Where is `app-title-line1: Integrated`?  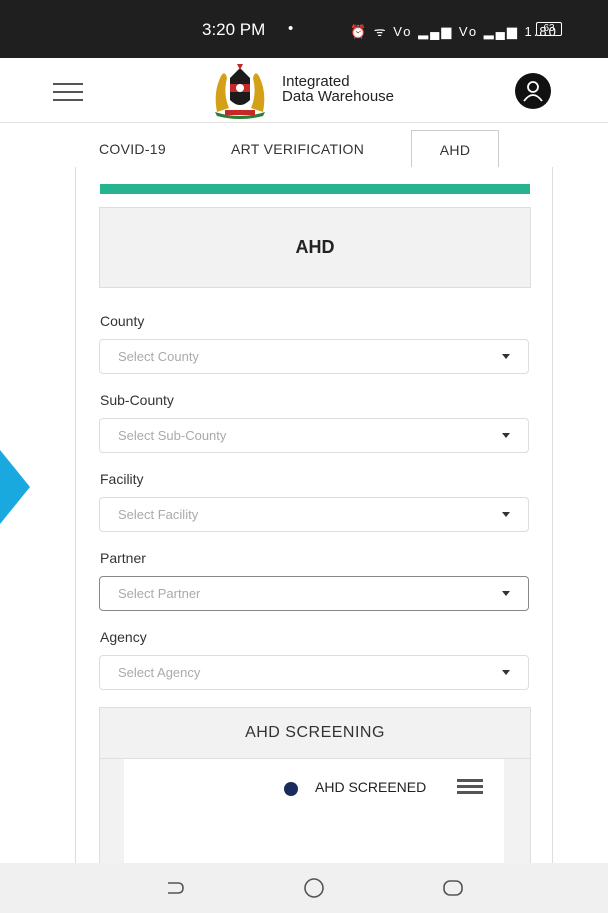
app-title-line1: Integrated is located at coordinates (316, 81).